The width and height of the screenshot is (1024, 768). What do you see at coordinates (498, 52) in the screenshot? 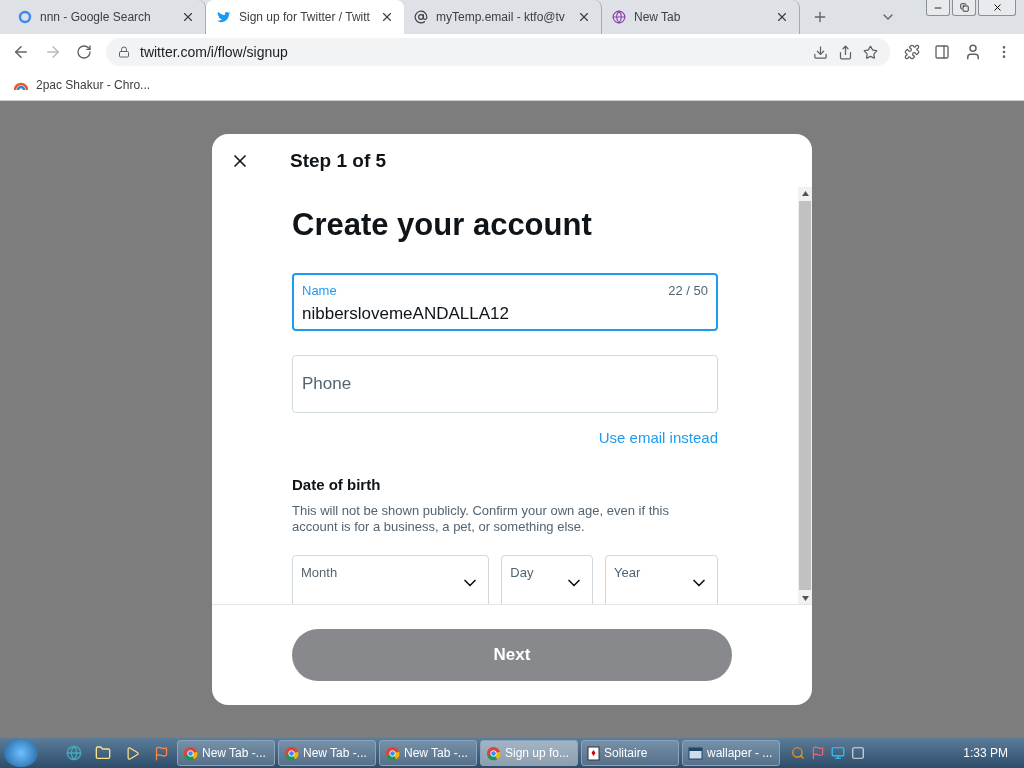
I see `address-bar: twitter.com/i/flow/signup` at bounding box center [498, 52].